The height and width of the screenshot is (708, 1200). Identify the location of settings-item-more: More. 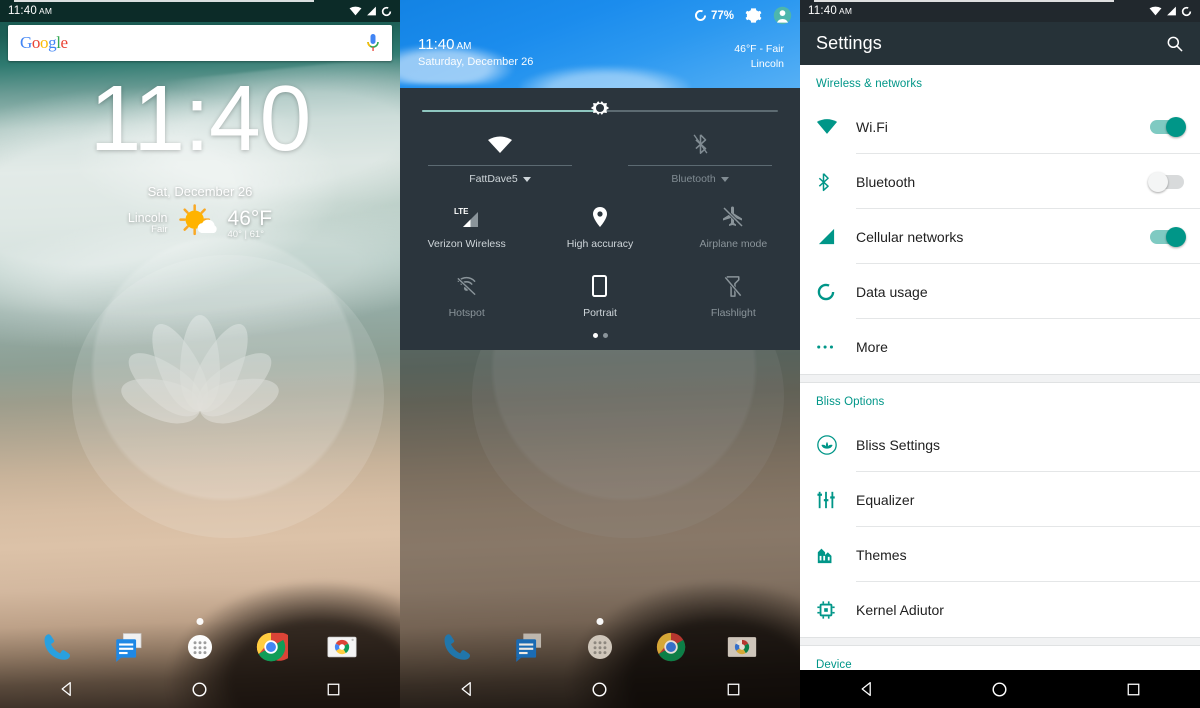
(1000, 346).